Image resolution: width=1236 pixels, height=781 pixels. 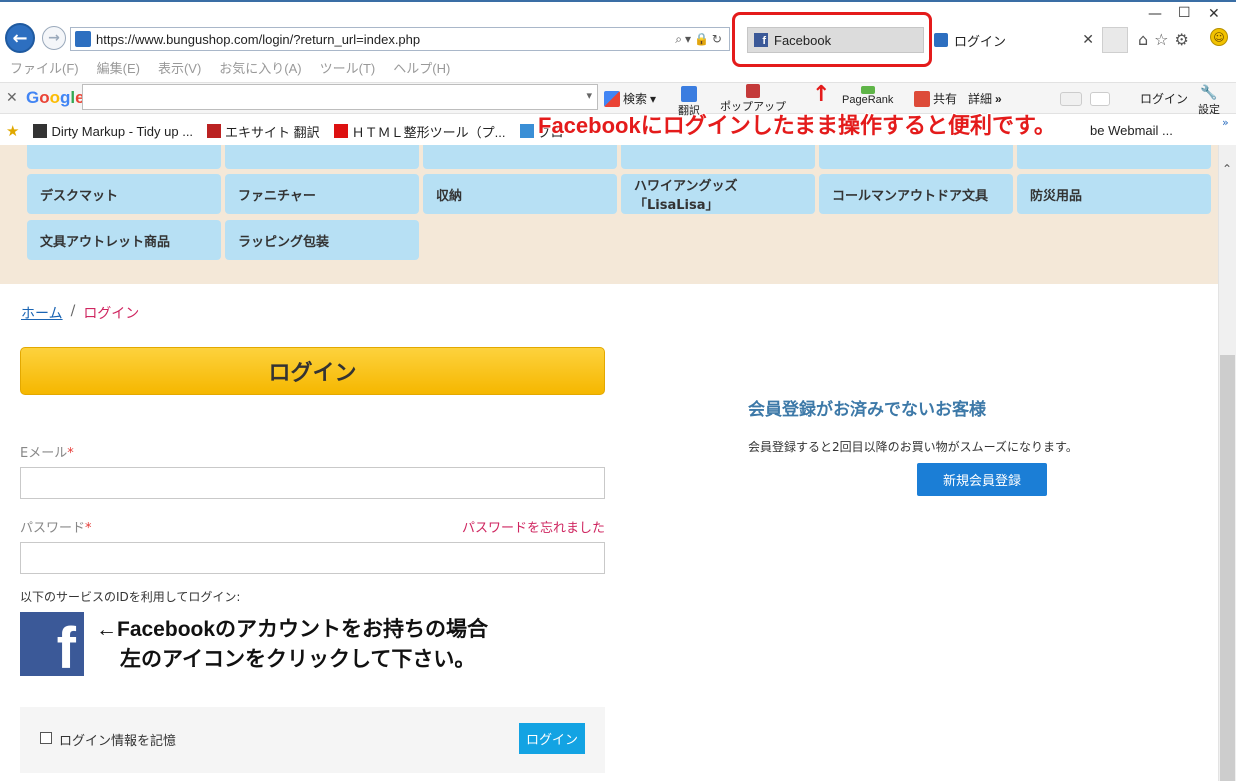 I want to click on email-label: Eメール*, so click(x=47, y=453).